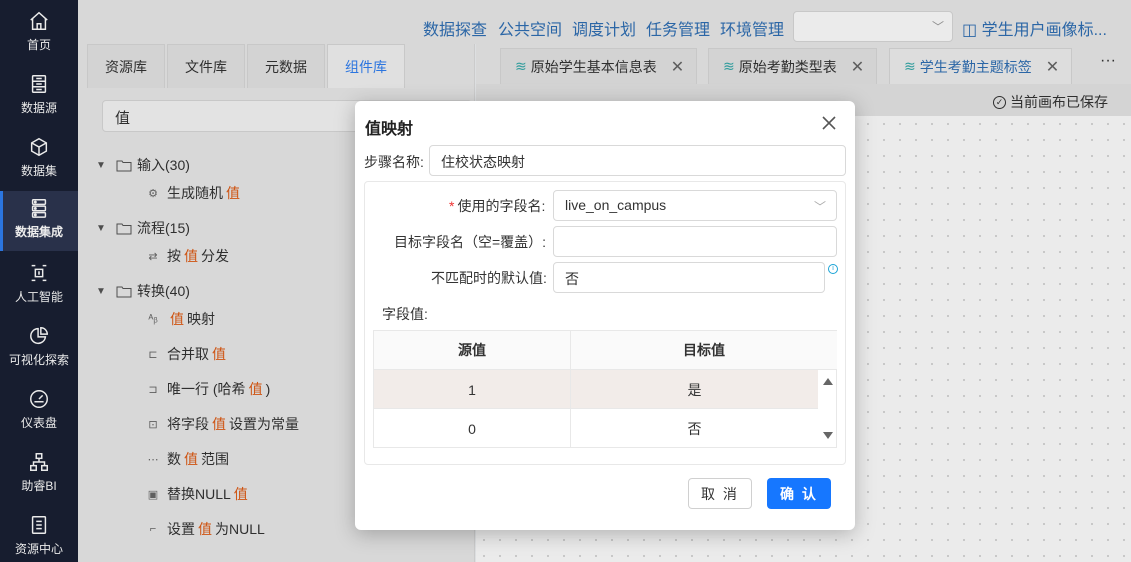  What do you see at coordinates (827, 409) in the screenshot?
I see `table-scrollbar` at bounding box center [827, 409].